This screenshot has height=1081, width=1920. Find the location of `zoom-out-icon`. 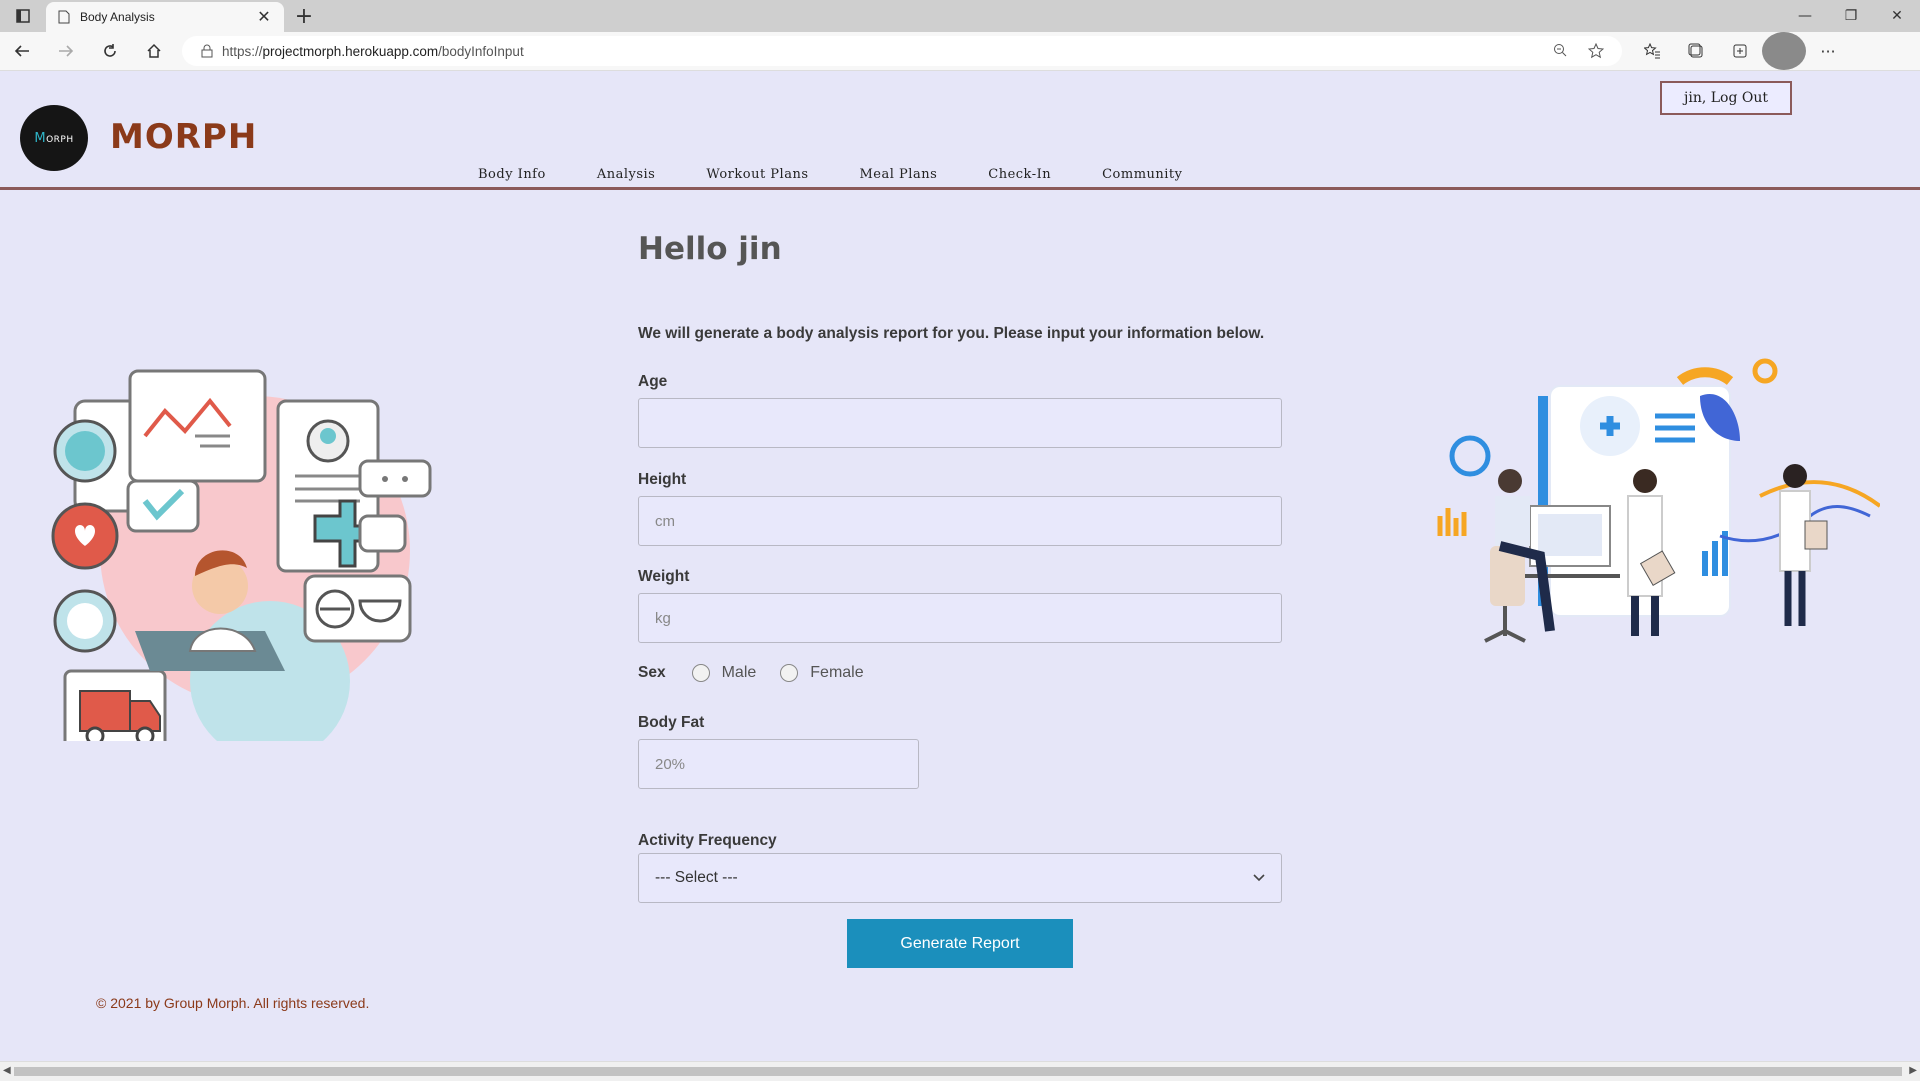

zoom-out-icon is located at coordinates (1560, 51).